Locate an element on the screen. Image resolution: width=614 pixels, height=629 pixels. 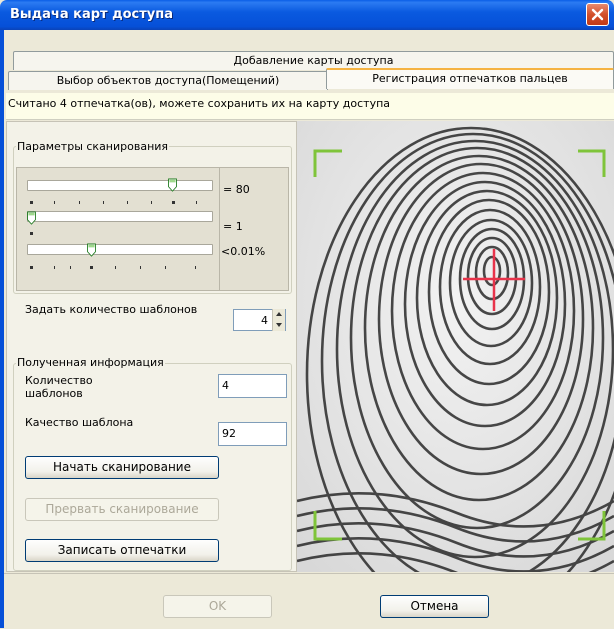
tab-label: Регистрация отпечатков пальцев is located at coordinates (470, 78).